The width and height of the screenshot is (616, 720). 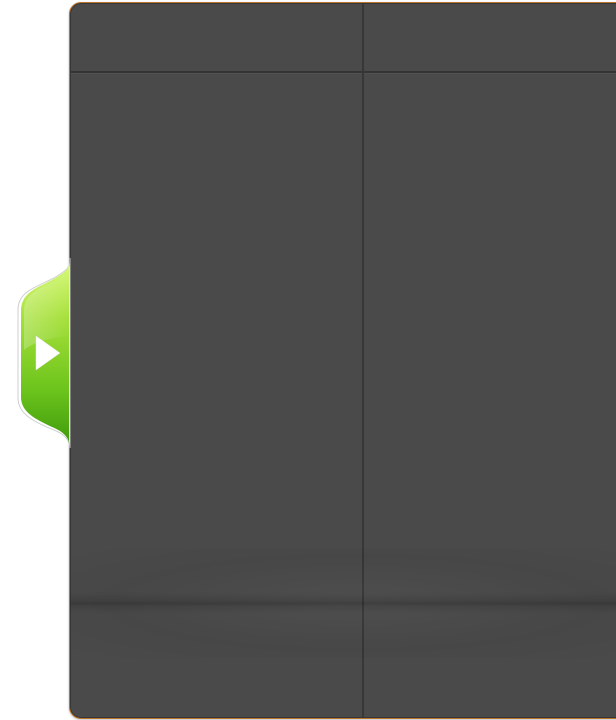 What do you see at coordinates (343, 38) in the screenshot?
I see `panel-header` at bounding box center [343, 38].